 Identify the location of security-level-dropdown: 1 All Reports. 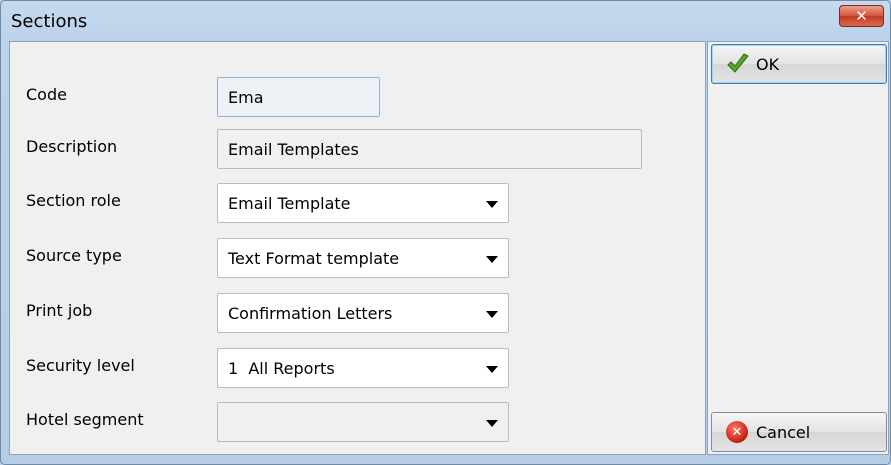
(363, 368).